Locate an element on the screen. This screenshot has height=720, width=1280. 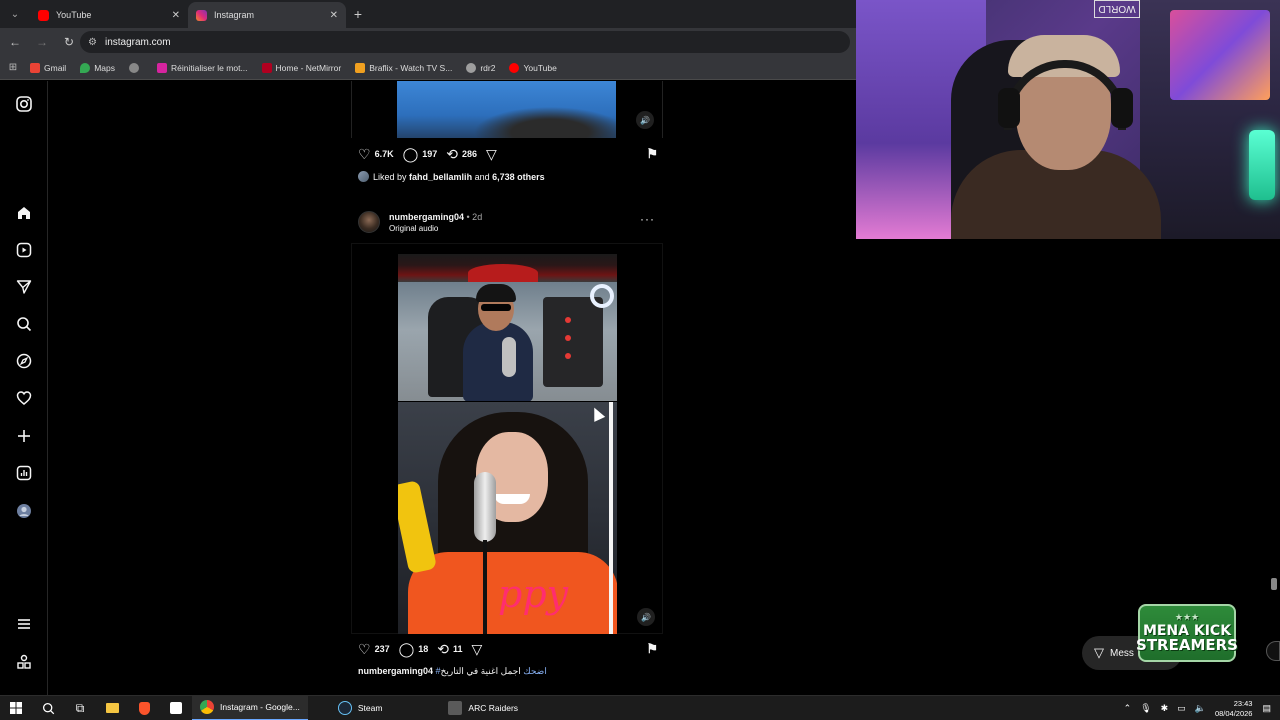
side-expand-button is located at coordinates (1273, 651).